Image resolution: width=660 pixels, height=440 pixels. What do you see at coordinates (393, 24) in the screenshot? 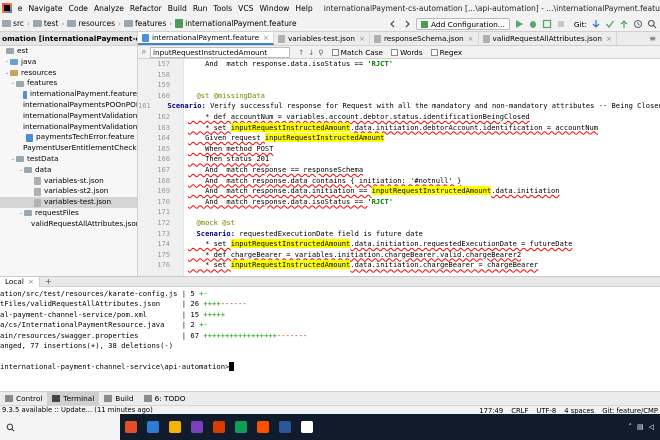
I see `back-arrow-icon` at bounding box center [393, 24].